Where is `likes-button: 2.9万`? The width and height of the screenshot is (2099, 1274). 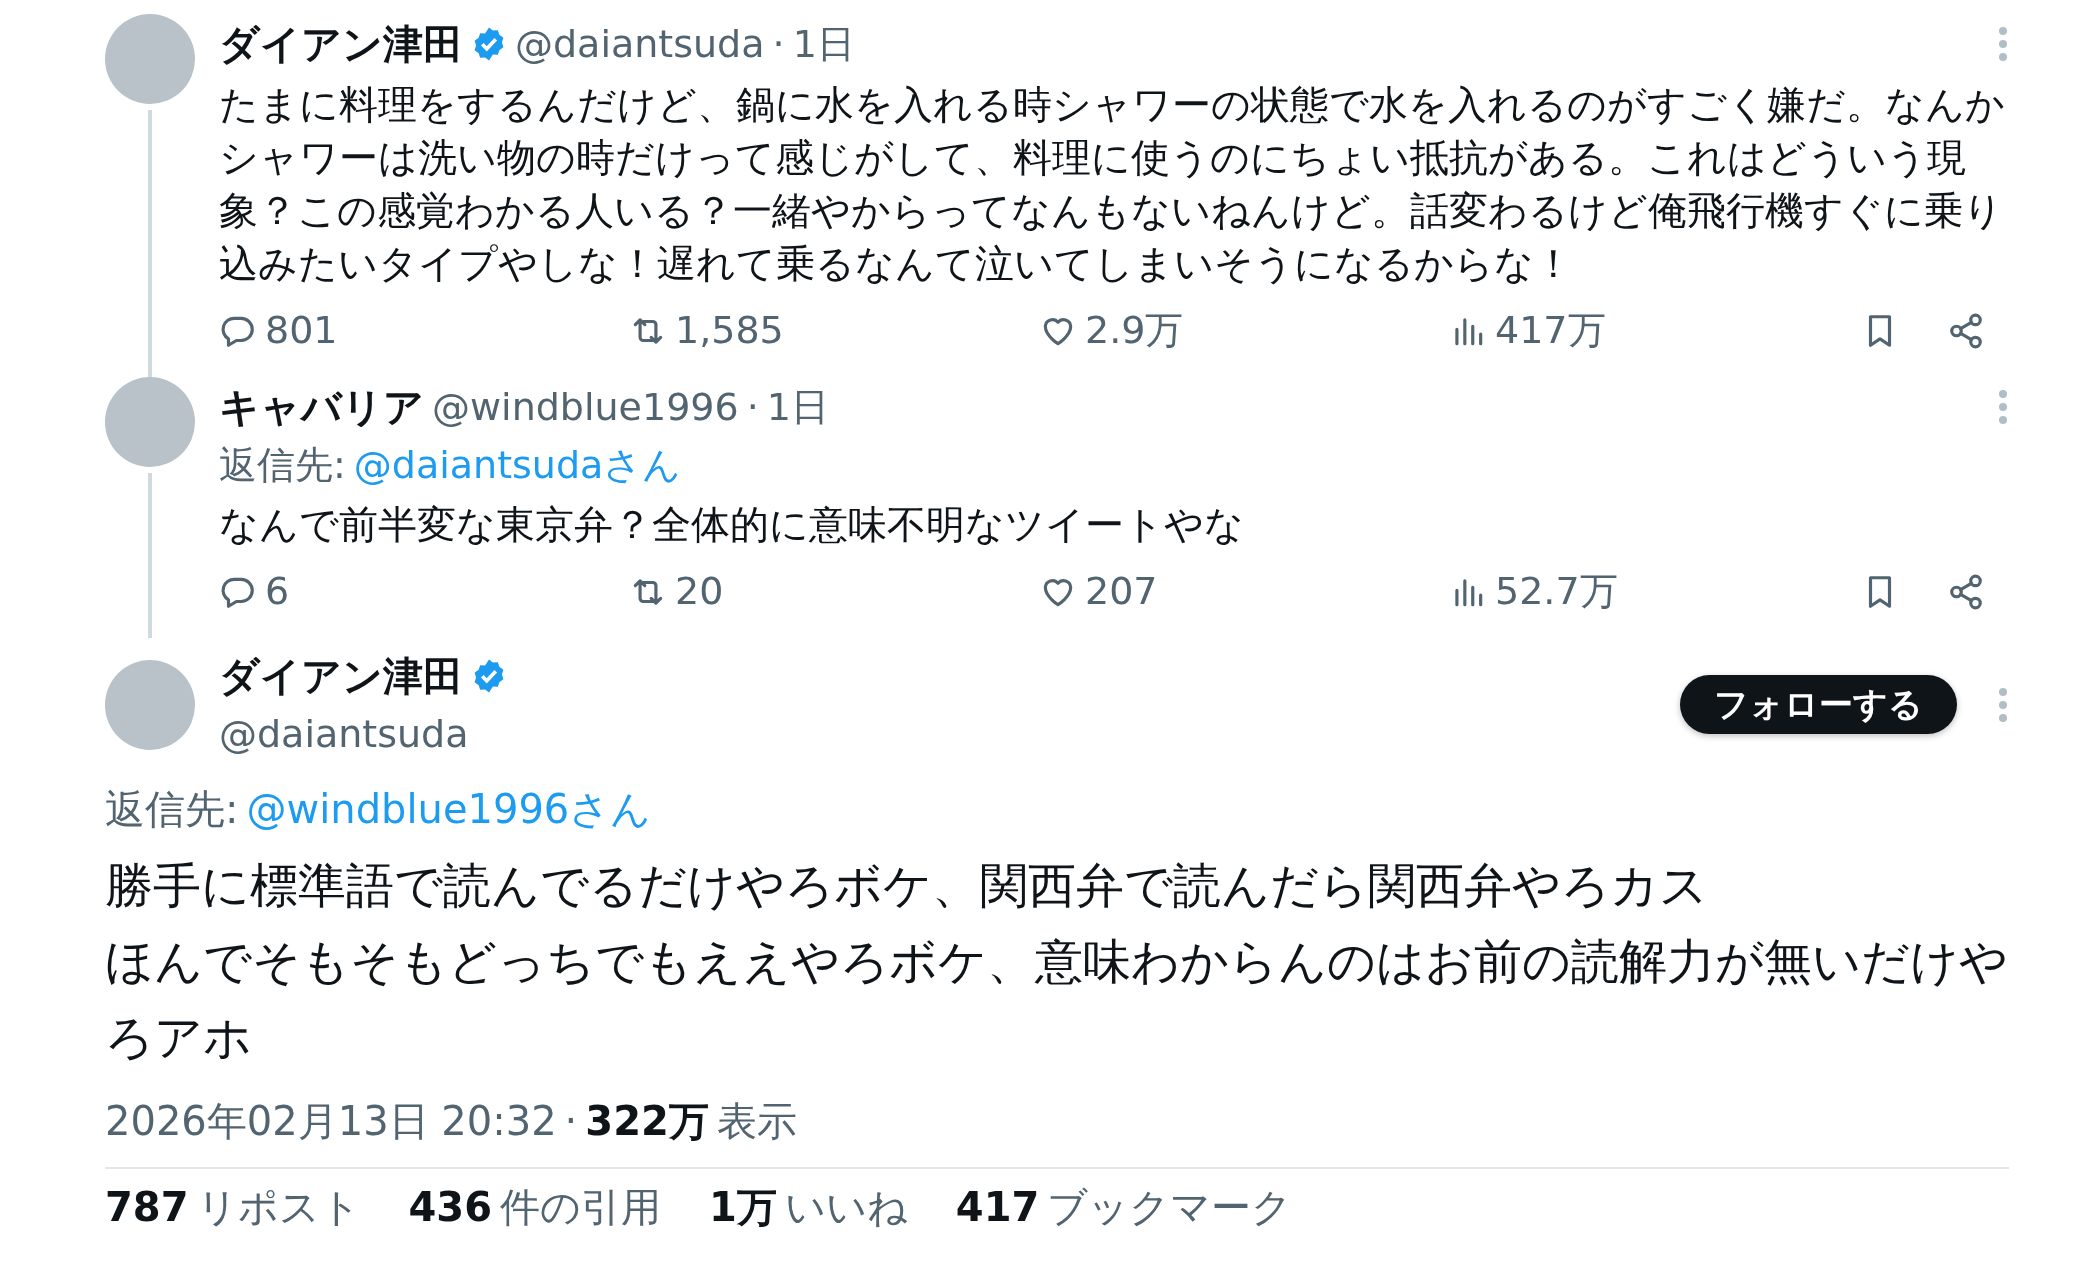 likes-button: 2.9万 is located at coordinates (1111, 330).